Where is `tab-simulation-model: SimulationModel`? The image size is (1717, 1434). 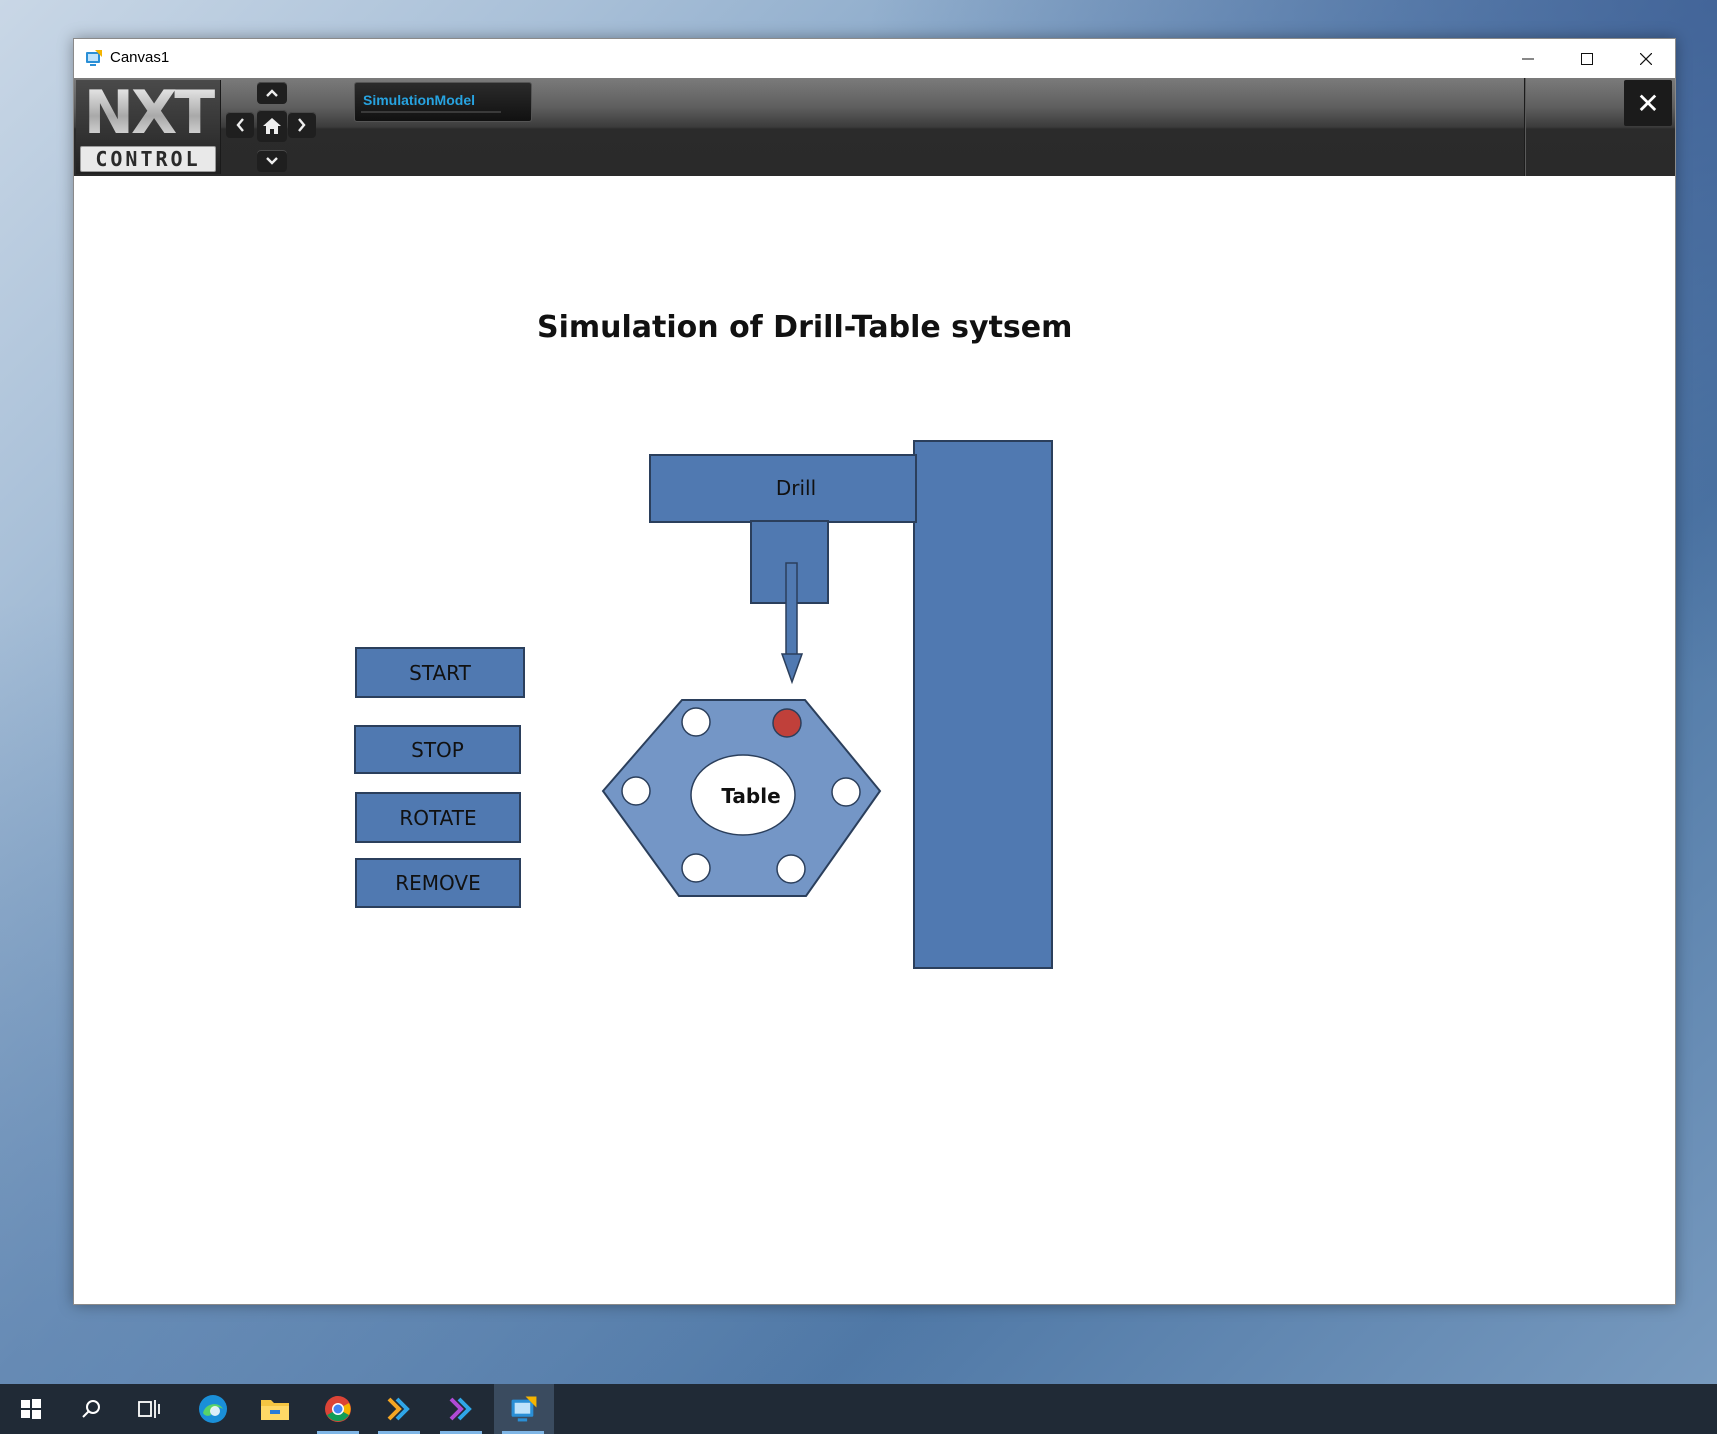 tab-simulation-model: SimulationModel is located at coordinates (443, 102).